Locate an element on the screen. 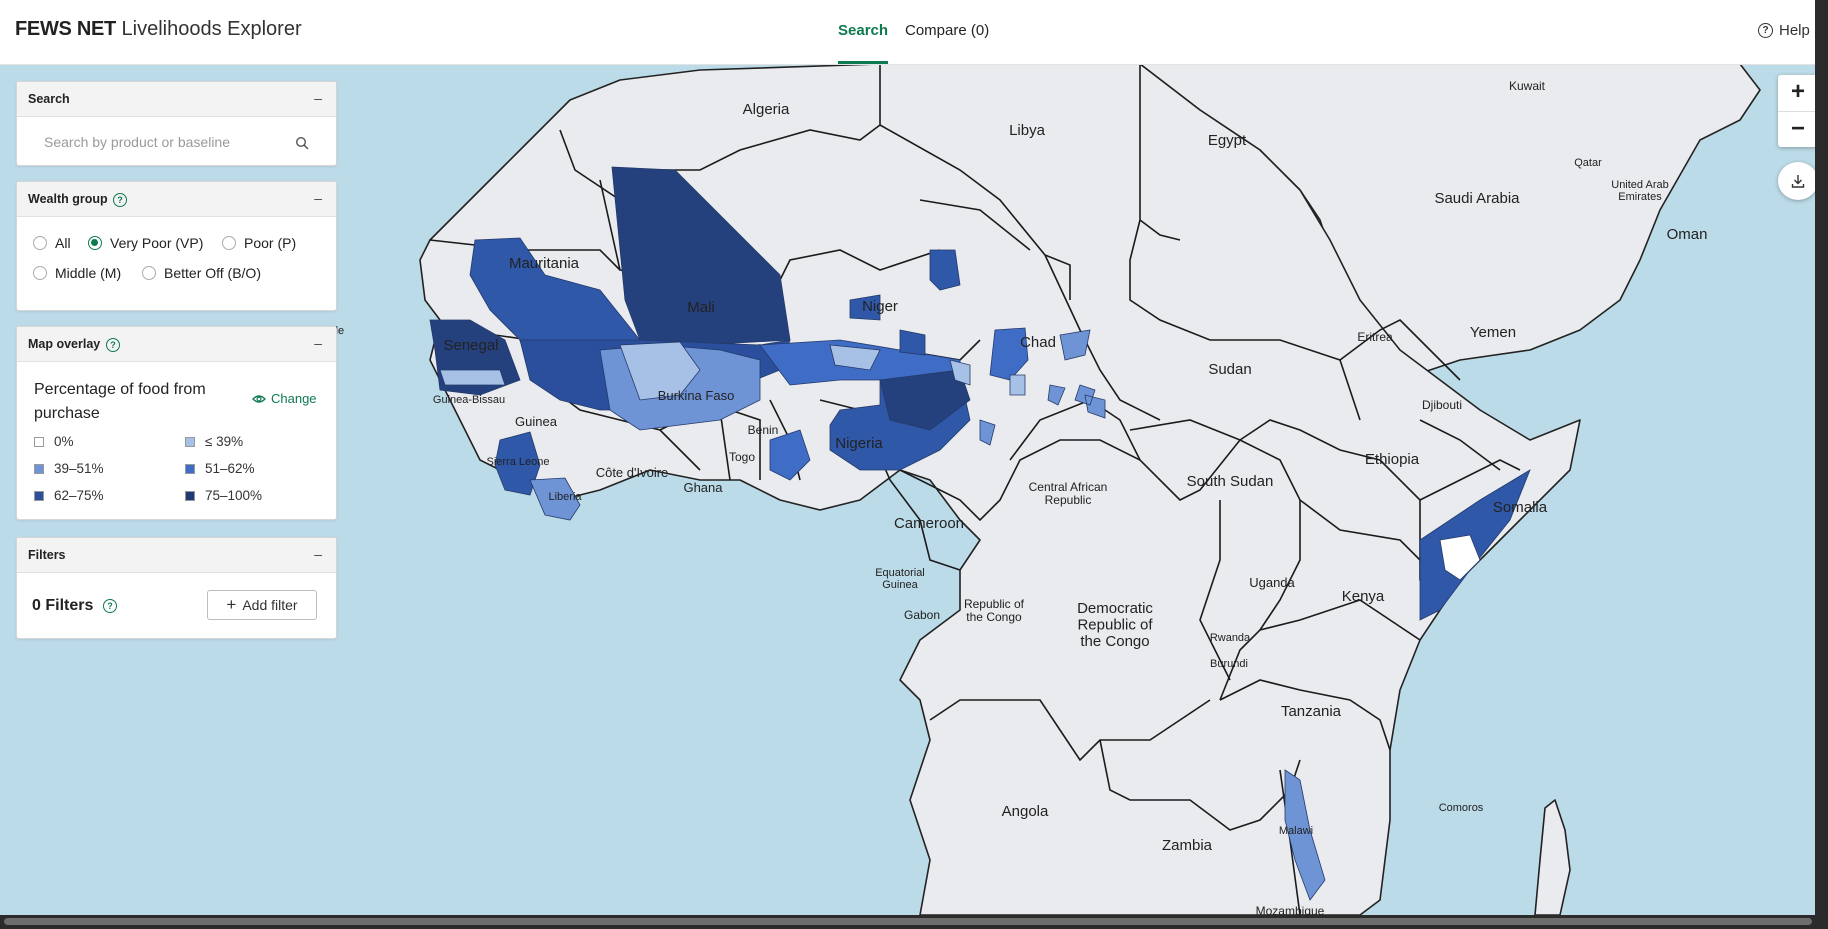 This screenshot has width=1828, height=929. brand-name: FEWS NET is located at coordinates (65, 29).